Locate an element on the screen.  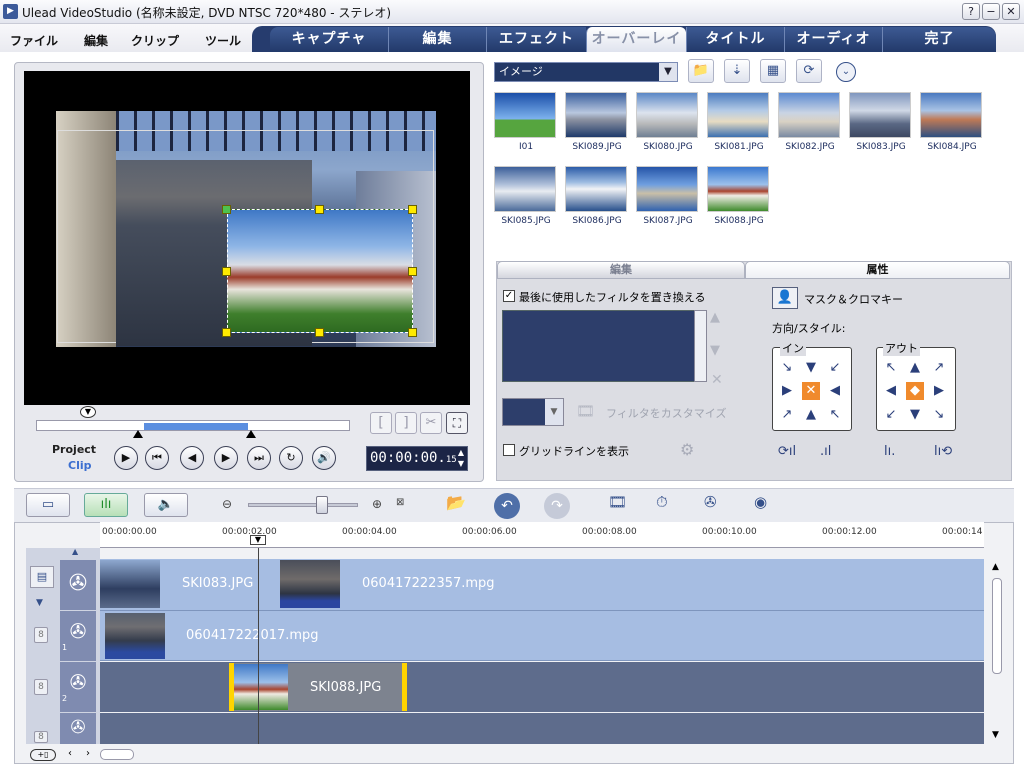
redo-button: ↷ is located at coordinates (557, 506).